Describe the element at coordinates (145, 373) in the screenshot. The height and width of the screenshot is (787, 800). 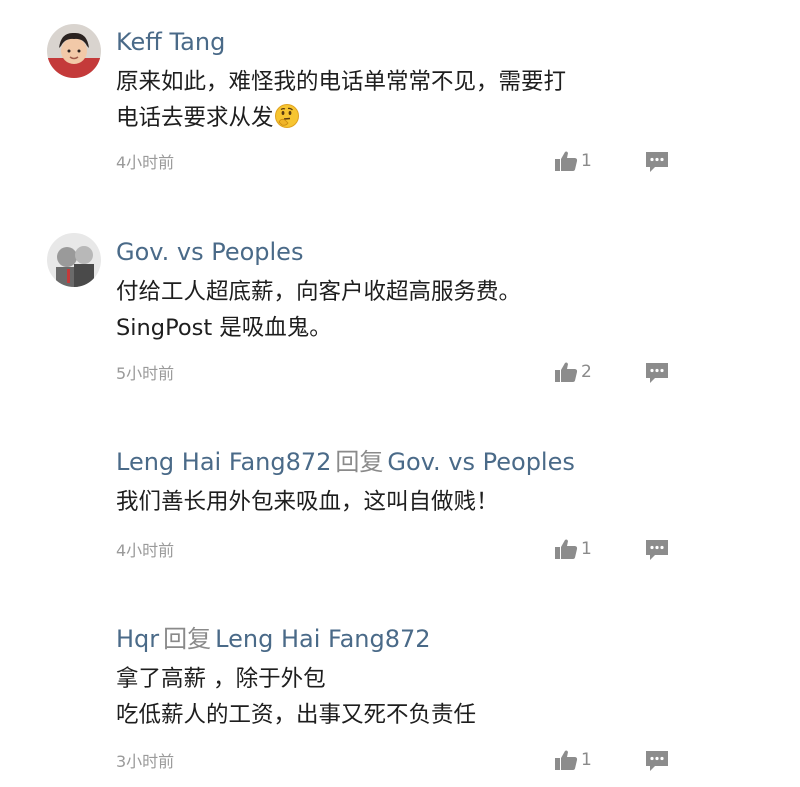
I see `comment-time: 5小时前` at that location.